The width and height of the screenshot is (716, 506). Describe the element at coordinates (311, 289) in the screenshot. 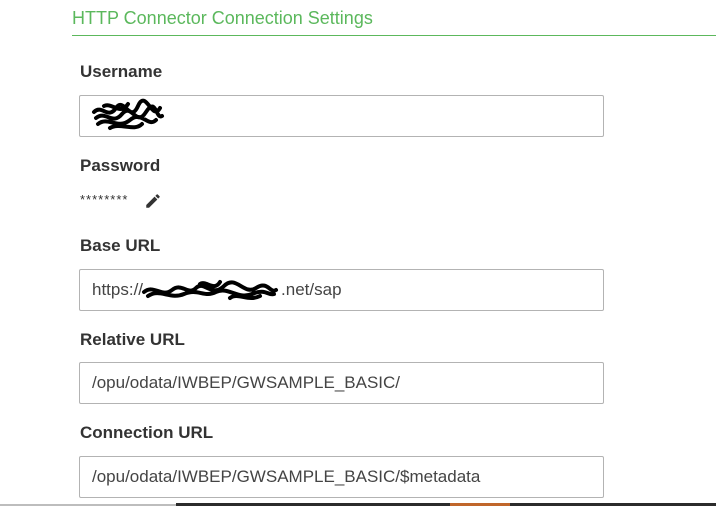

I see `base-url-suffix: .net/sap` at that location.